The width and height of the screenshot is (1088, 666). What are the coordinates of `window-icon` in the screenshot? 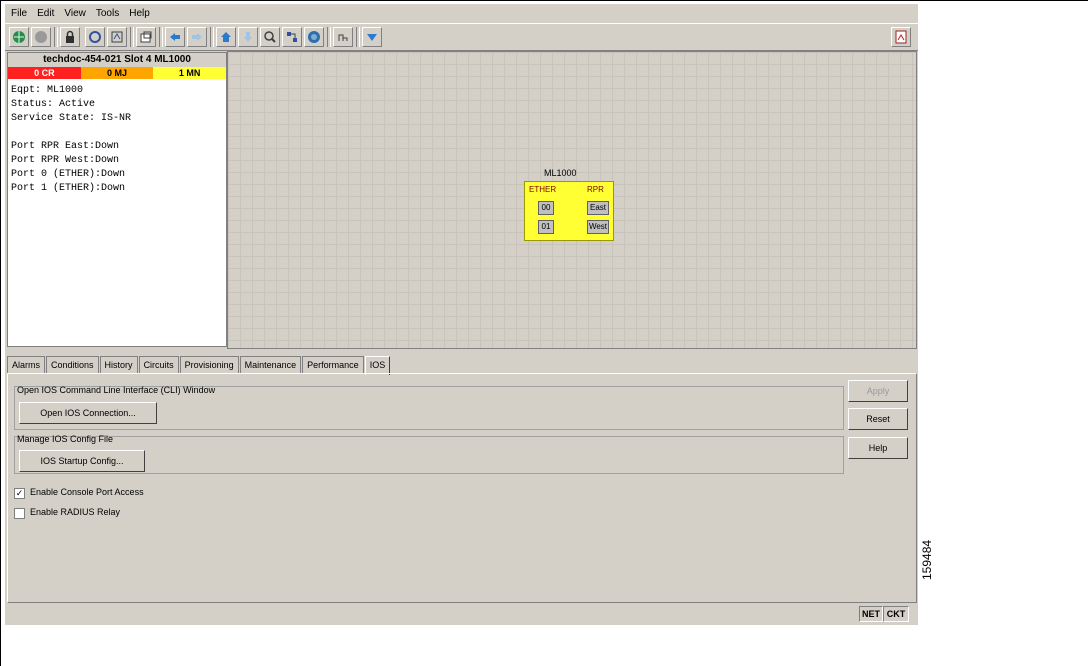 It's located at (146, 37).